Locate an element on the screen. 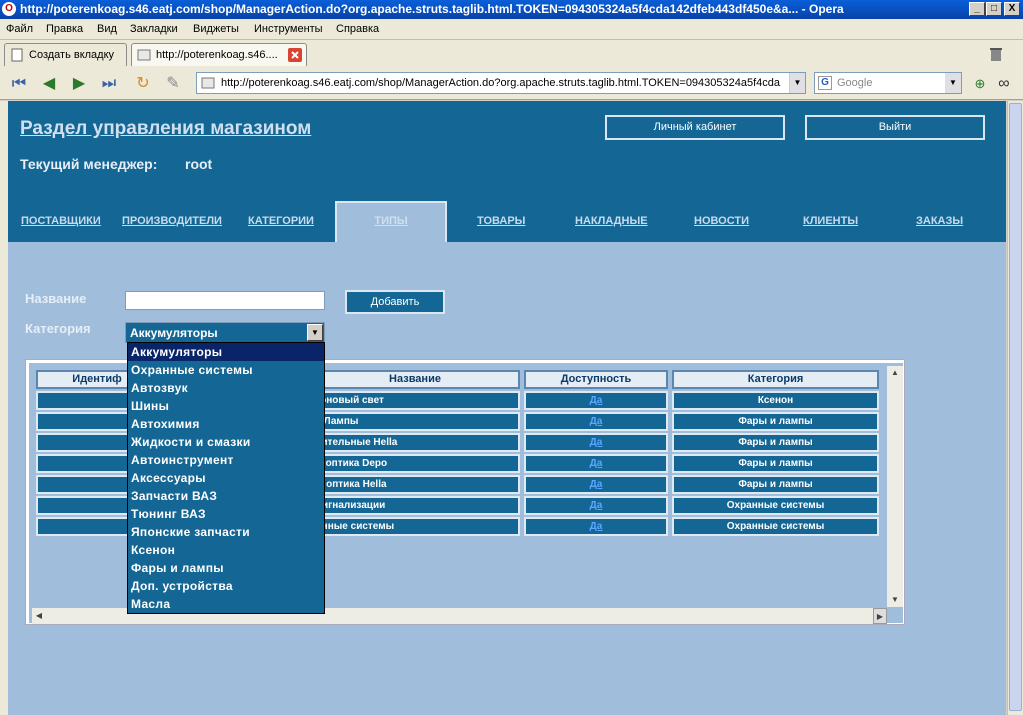 Image resolution: width=1023 pixels, height=715 pixels. tab-suppliers: ПОСТАВЩИКИ is located at coordinates (61, 221).